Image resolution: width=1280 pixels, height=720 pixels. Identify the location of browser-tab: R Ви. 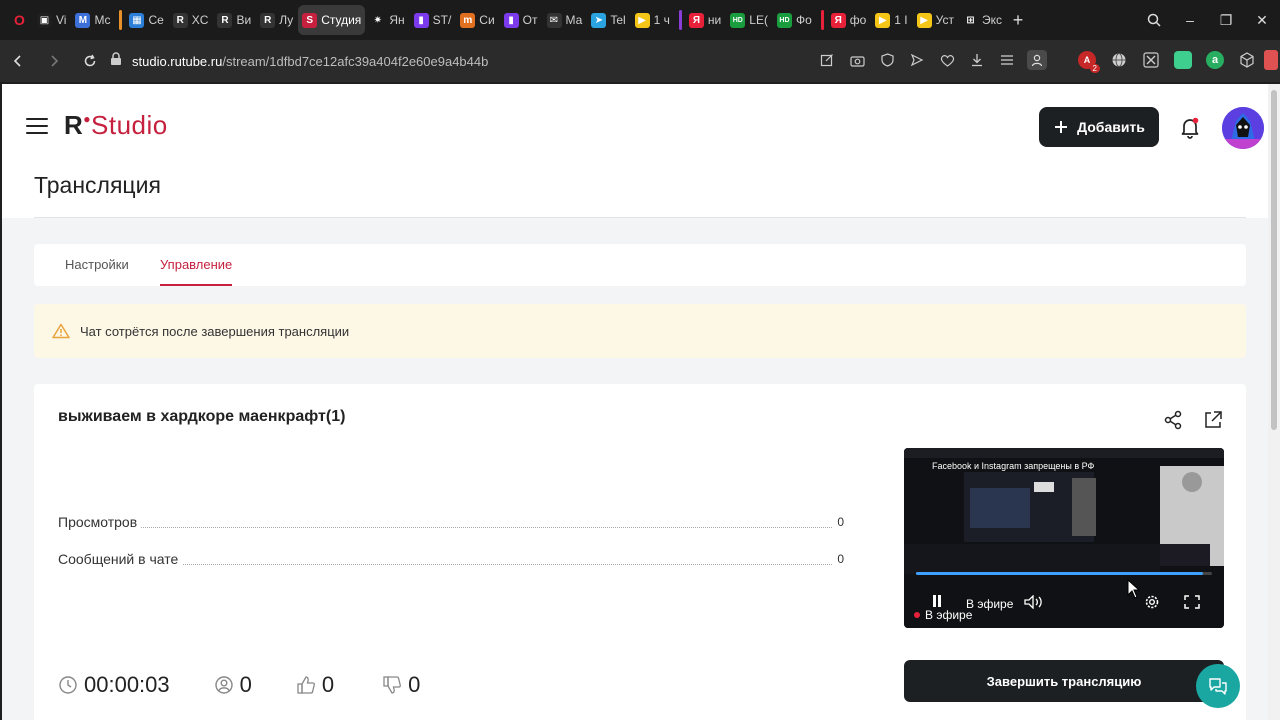
(234, 20).